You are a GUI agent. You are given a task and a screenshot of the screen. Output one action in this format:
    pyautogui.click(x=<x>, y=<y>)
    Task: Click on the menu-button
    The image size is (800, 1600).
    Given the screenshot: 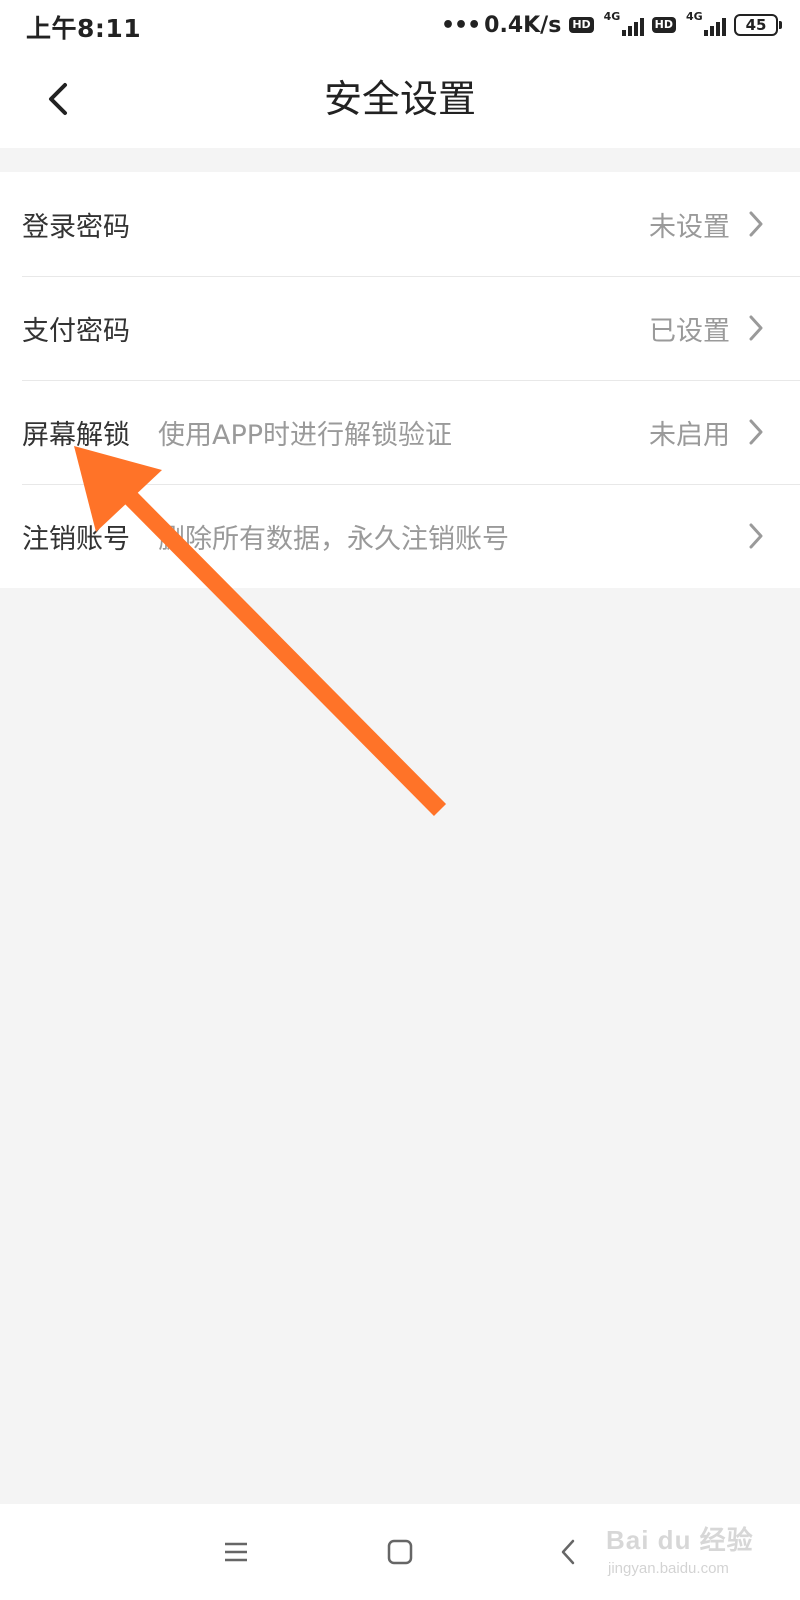 What is the action you would take?
    pyautogui.click(x=236, y=1552)
    